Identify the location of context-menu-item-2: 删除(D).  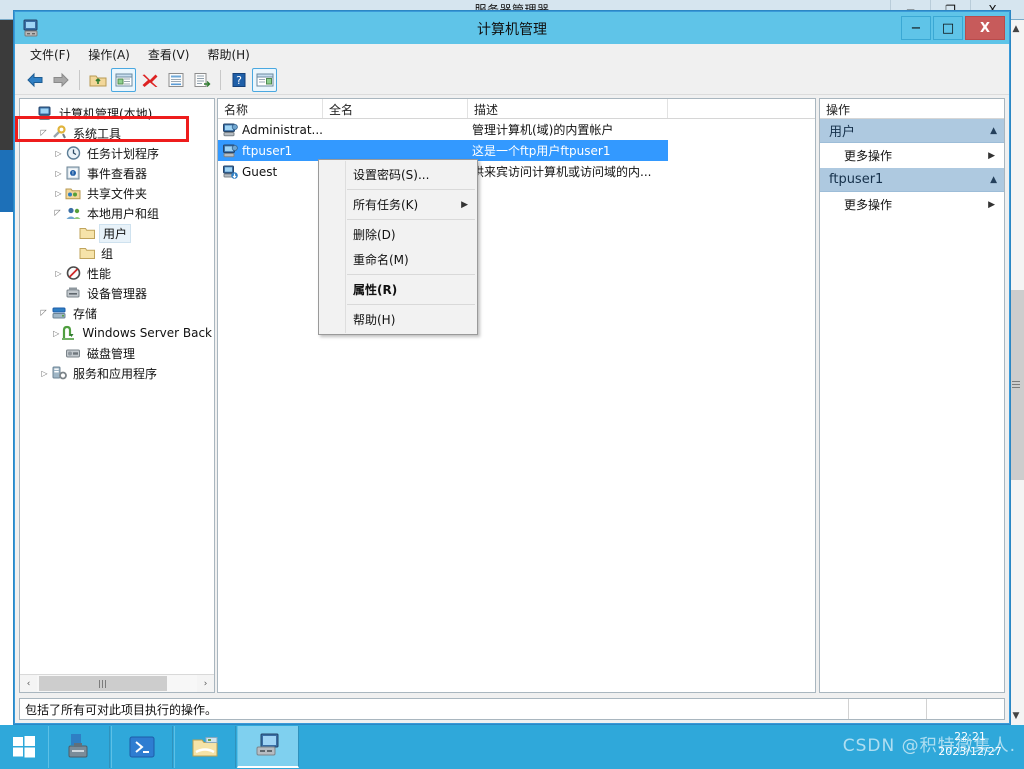
(398, 234).